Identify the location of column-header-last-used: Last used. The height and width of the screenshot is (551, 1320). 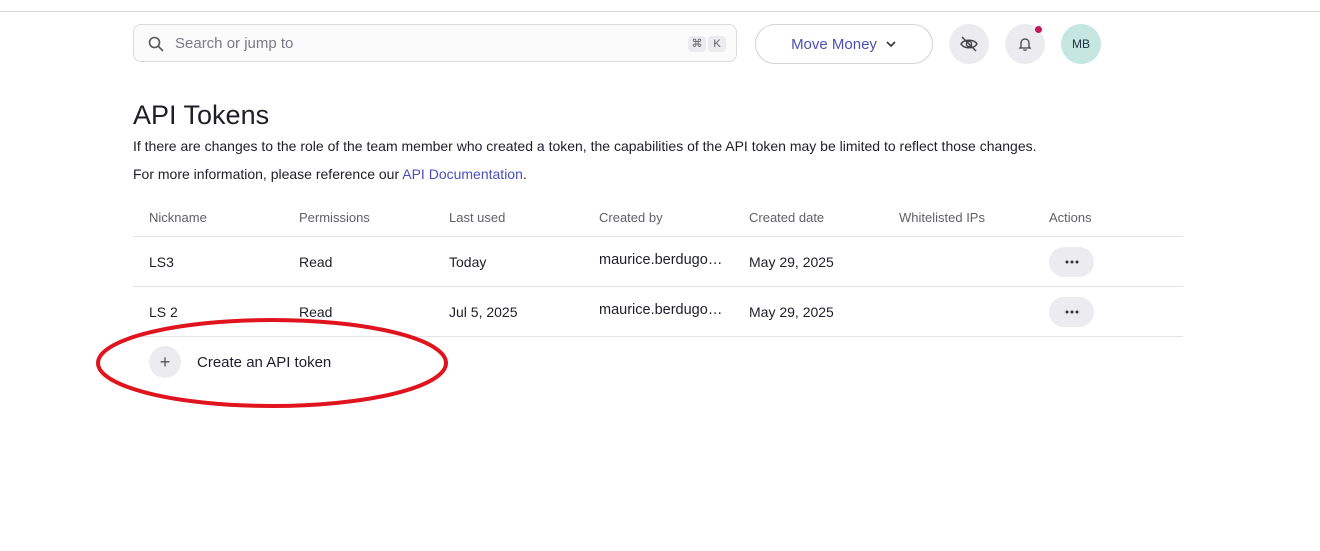
(477, 217).